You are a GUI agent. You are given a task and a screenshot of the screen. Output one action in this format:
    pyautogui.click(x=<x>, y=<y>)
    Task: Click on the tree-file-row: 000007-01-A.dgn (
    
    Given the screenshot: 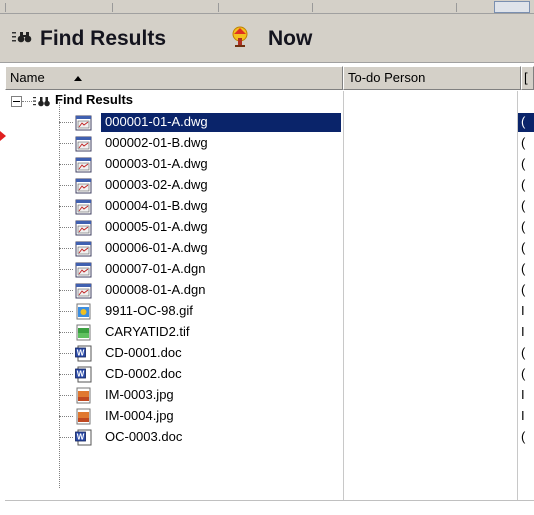 What is the action you would take?
    pyautogui.click(x=269, y=269)
    